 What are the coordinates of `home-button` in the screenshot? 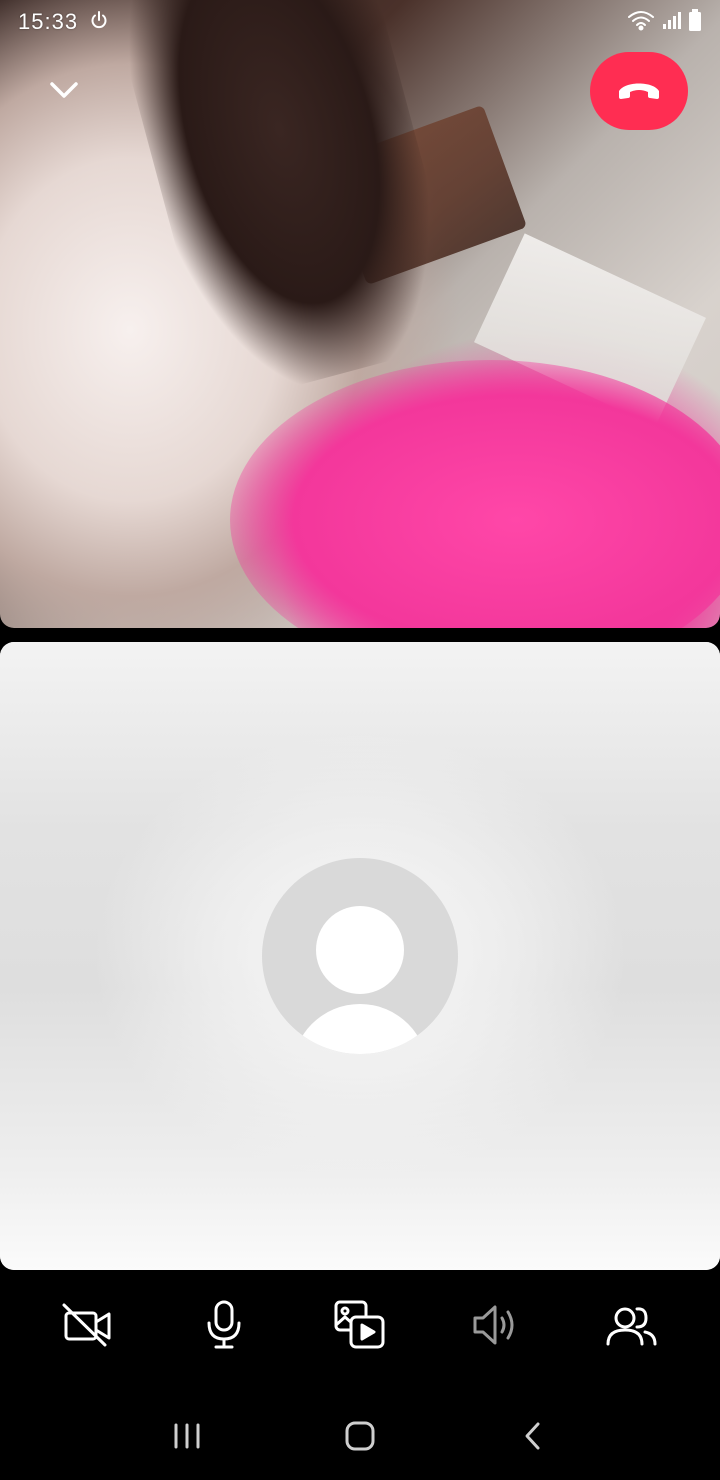 It's located at (360, 1438).